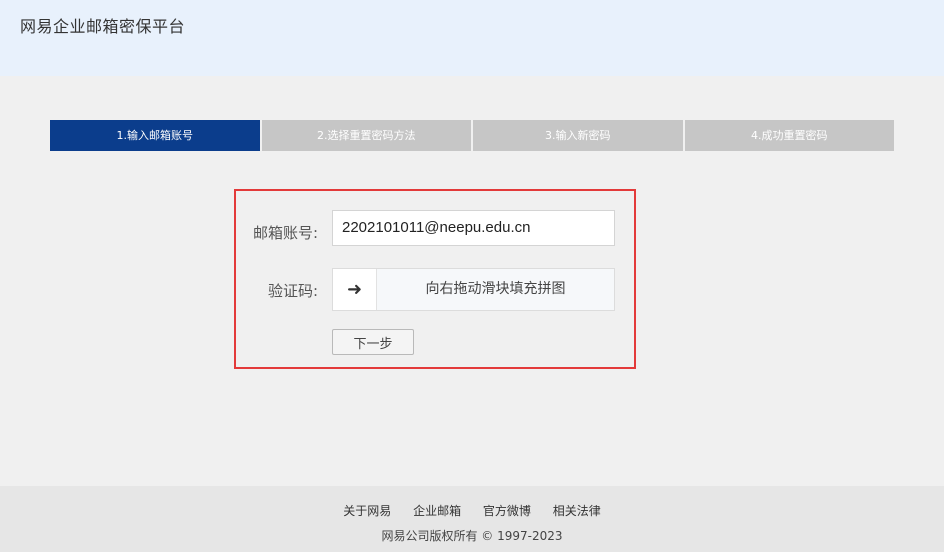  What do you see at coordinates (789, 135) in the screenshot?
I see `step-4-success: 4.成功重置密码` at bounding box center [789, 135].